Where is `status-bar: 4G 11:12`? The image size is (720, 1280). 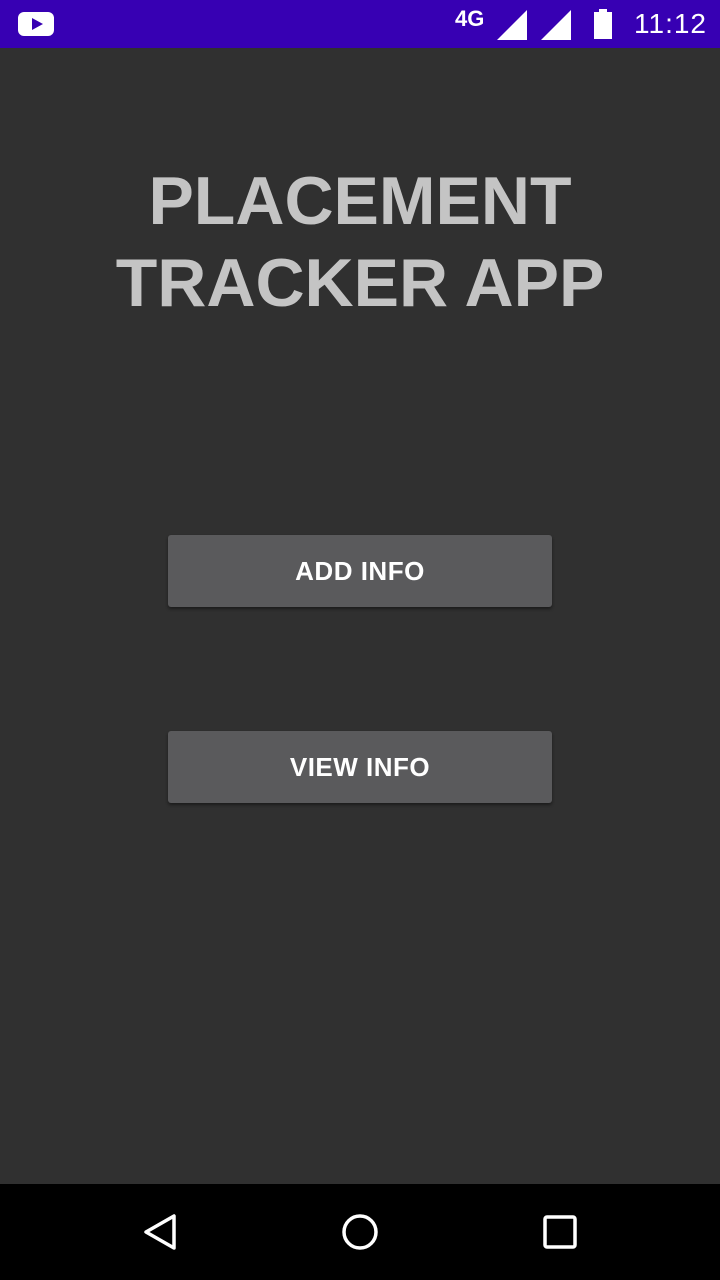
status-bar: 4G 11:12 is located at coordinates (360, 24).